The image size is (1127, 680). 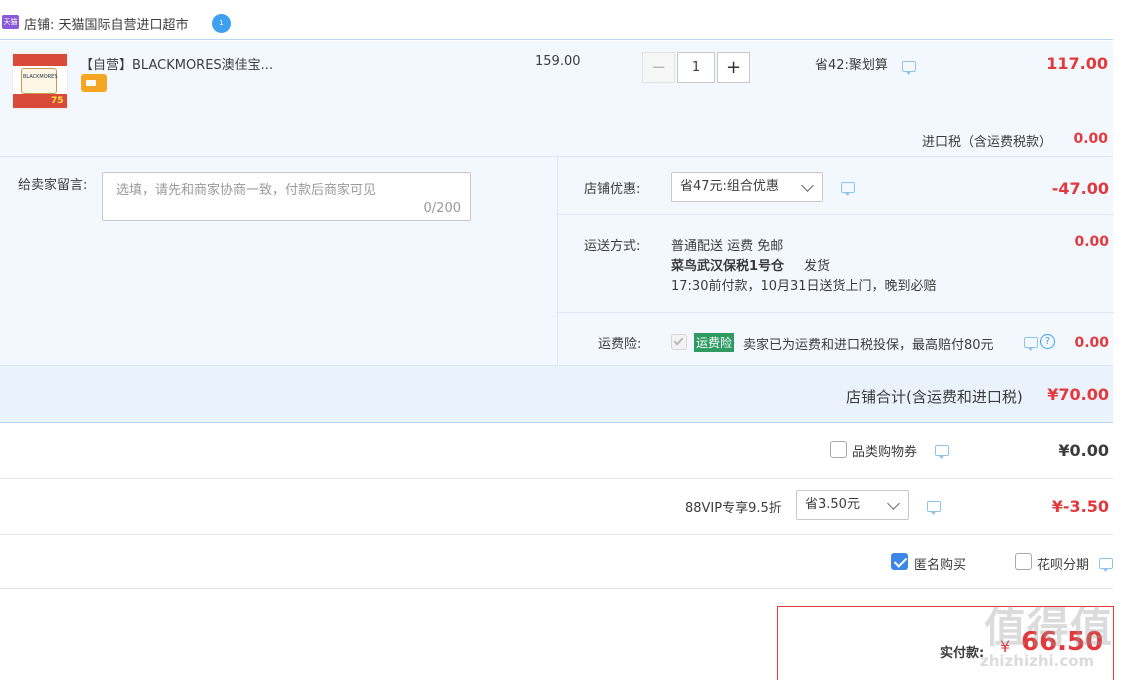 I want to click on shipping-method: 普通配送 运费 免邮, so click(x=727, y=246).